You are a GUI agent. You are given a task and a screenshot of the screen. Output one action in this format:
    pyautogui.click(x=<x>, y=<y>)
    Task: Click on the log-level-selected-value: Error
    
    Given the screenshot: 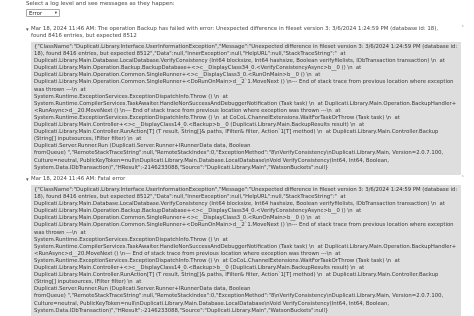 What is the action you would take?
    pyautogui.click(x=36, y=14)
    